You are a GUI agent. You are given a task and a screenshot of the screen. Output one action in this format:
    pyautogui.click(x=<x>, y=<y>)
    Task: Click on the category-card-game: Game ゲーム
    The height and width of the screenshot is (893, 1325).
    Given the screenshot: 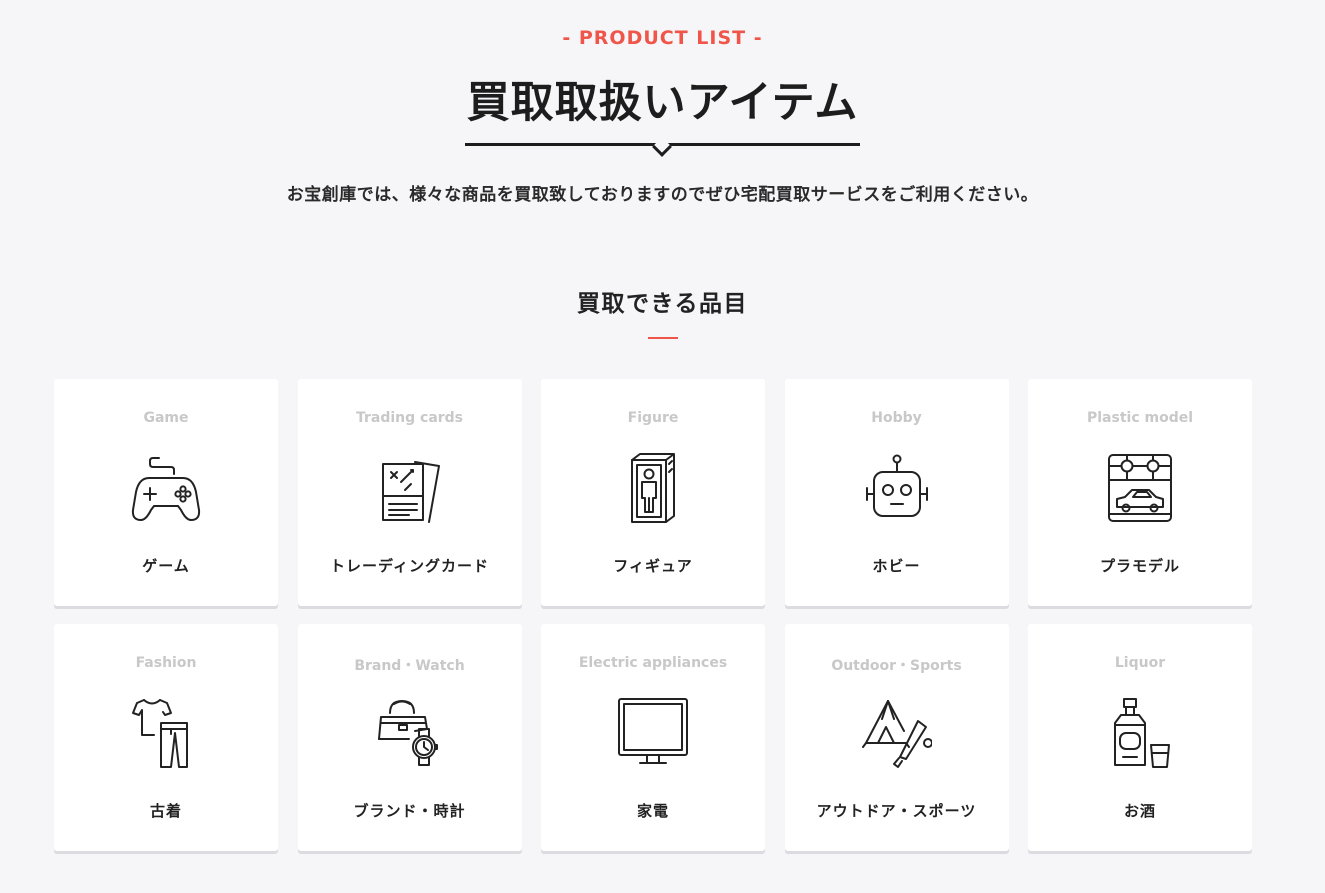 What is the action you would take?
    pyautogui.click(x=166, y=492)
    